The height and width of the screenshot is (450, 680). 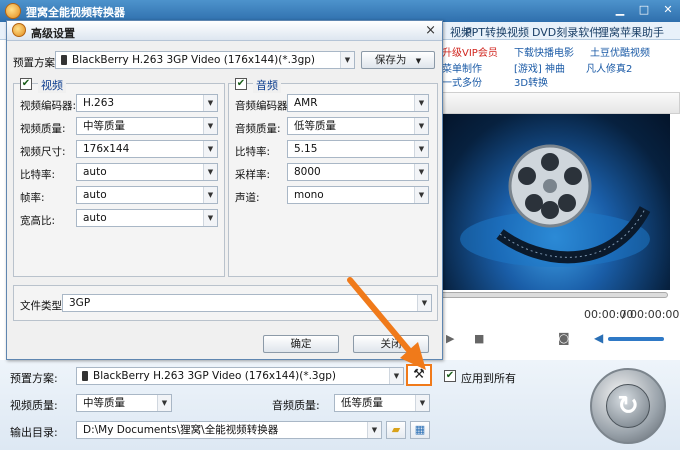 I want to click on output-dir-value: D:\My Documents\狸窝\全能视频转换器, so click(x=181, y=430).